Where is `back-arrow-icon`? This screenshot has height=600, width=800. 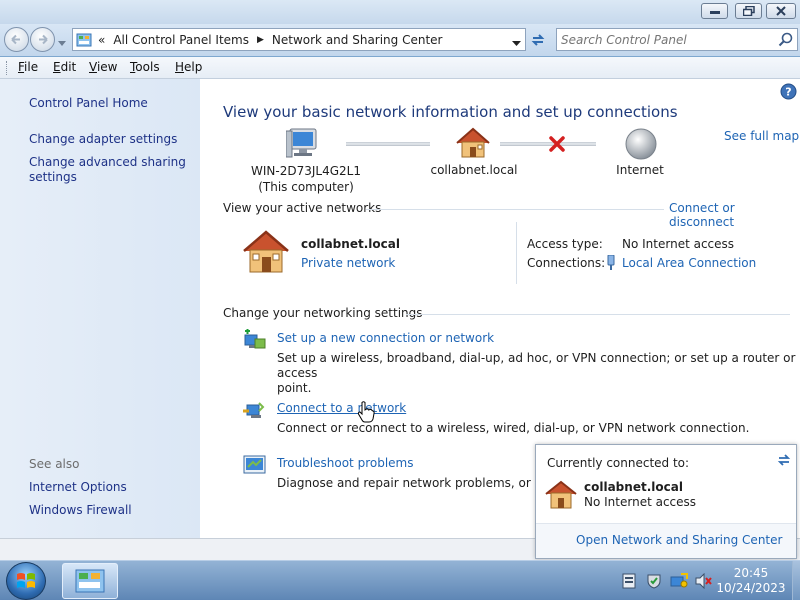 back-arrow-icon is located at coordinates (15, 39).